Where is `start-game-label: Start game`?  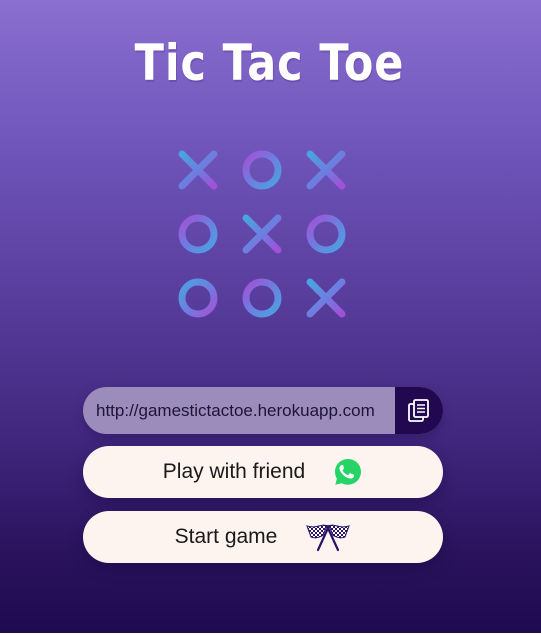 start-game-label: Start game is located at coordinates (226, 536).